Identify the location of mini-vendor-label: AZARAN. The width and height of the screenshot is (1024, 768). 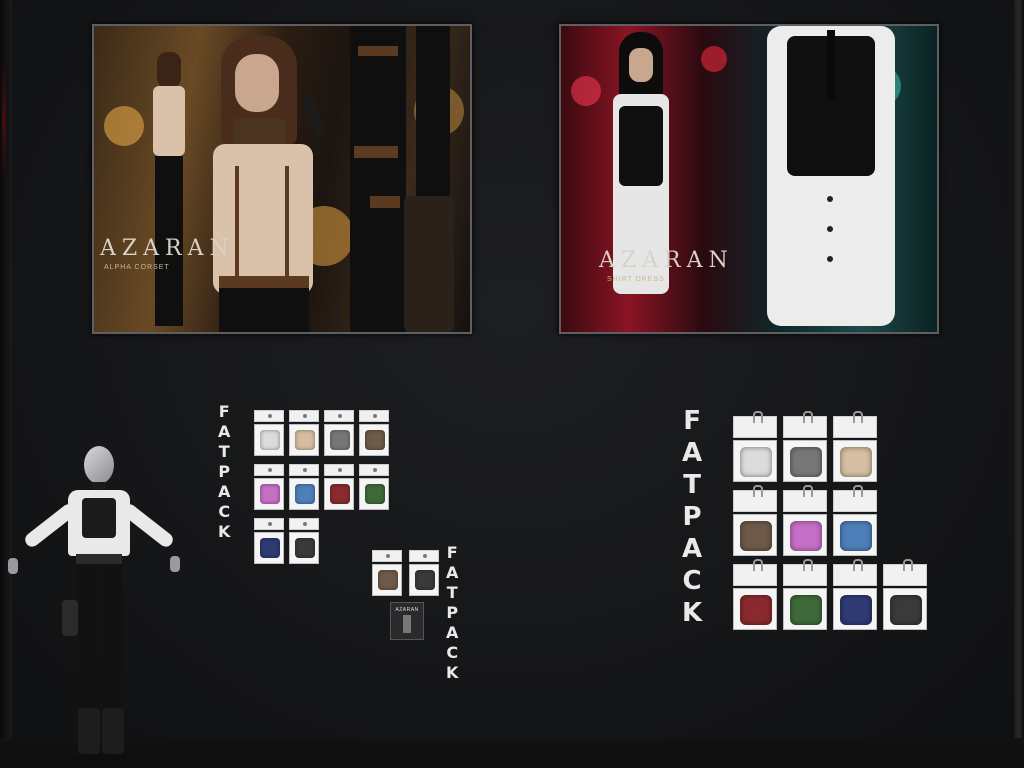
(407, 610).